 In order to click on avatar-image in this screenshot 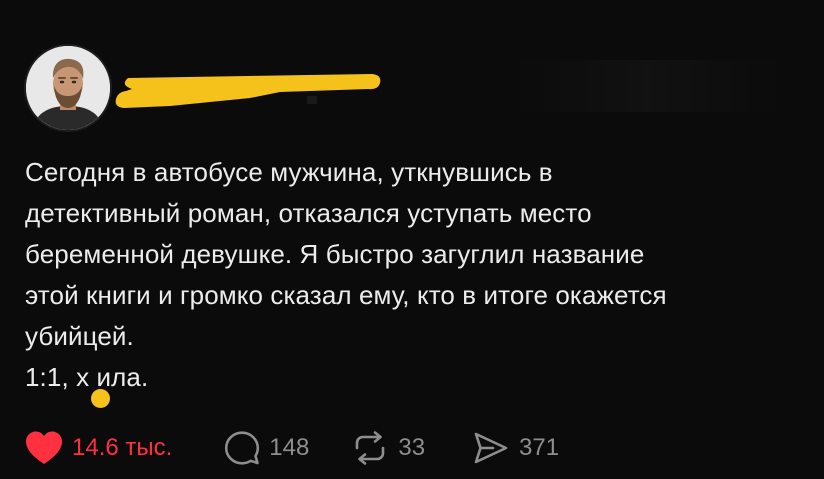, I will do `click(68, 88)`.